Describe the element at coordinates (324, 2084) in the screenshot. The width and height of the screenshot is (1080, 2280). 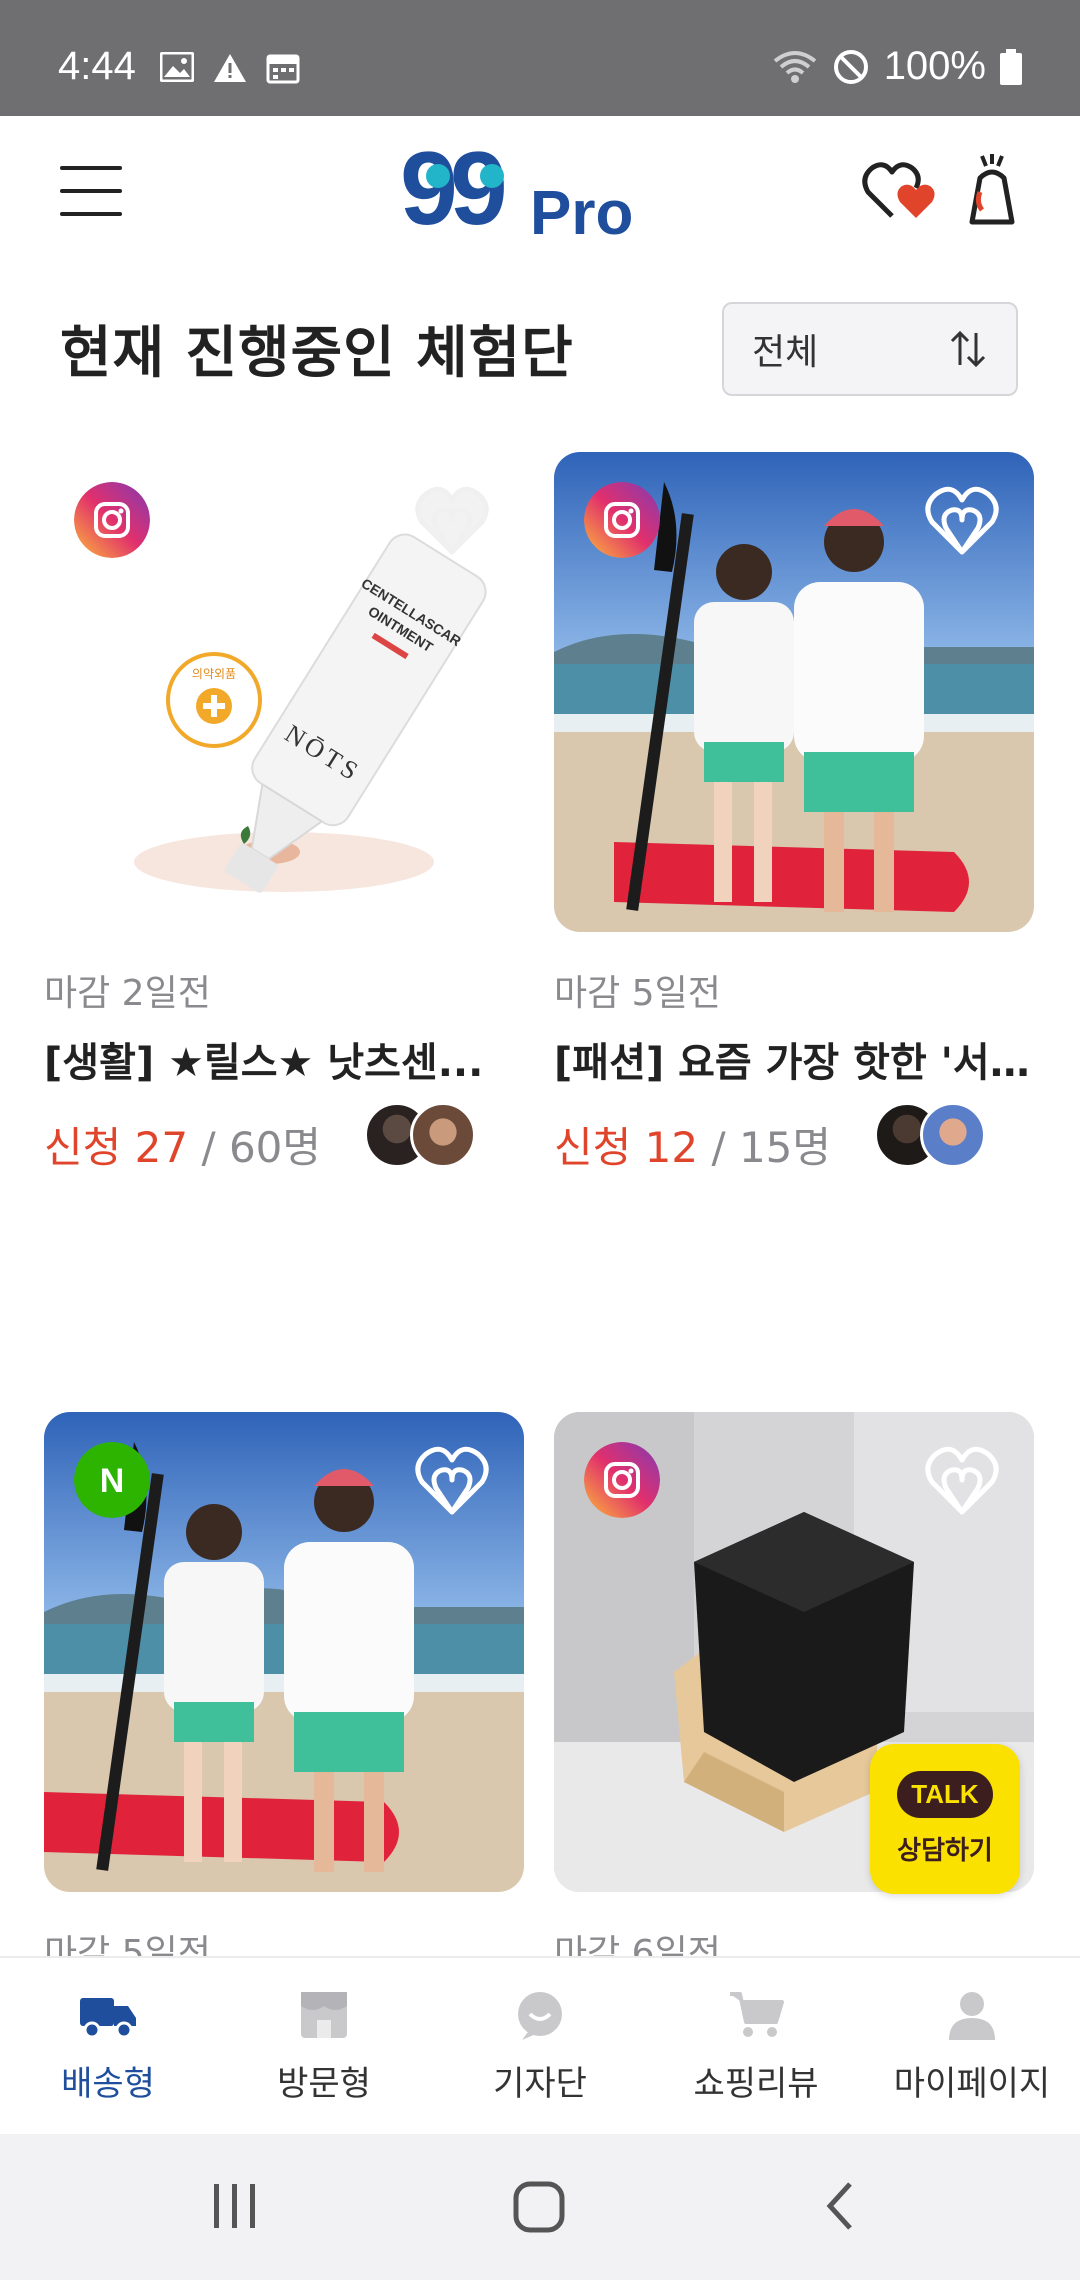
I see `nav-label: 방문형` at that location.